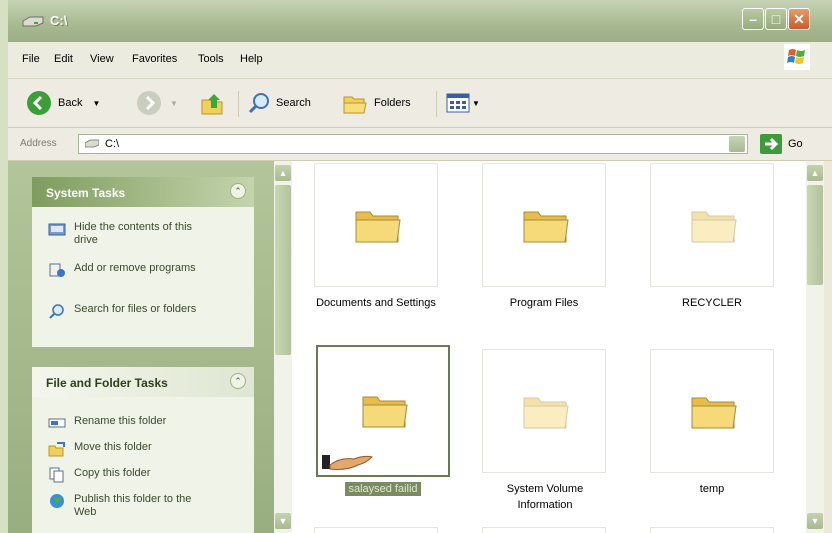 The image size is (832, 533). What do you see at coordinates (149, 103) in the screenshot?
I see `forward-arrow-icon` at bounding box center [149, 103].